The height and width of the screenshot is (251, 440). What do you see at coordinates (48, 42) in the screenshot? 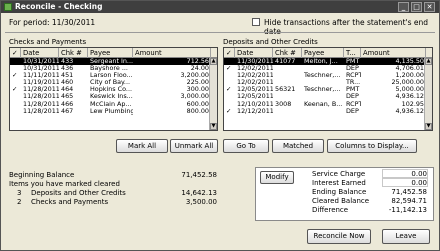
I see `checks-section-label: Checks and Payments` at bounding box center [48, 42].